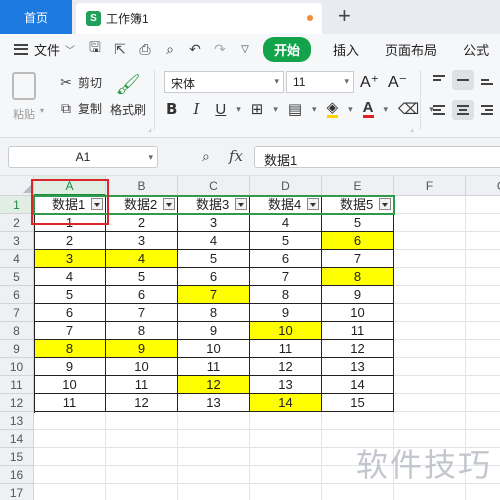 Image resolution: width=500 pixels, height=500 pixels. Describe the element at coordinates (220, 109) in the screenshot. I see `underline-button: U` at that location.